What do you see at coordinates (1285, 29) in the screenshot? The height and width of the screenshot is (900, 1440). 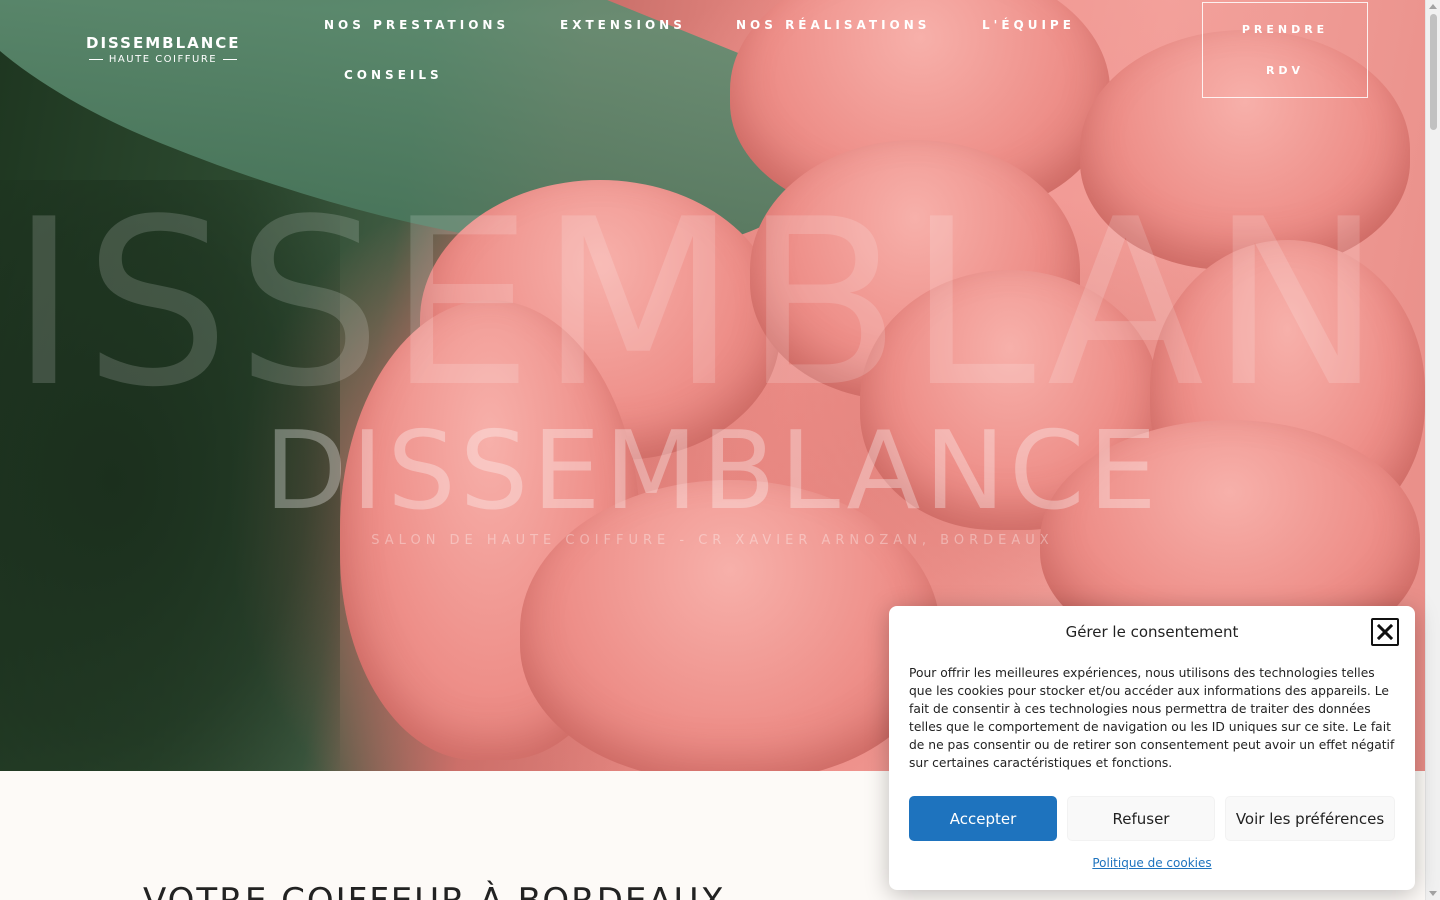 I see `book-appointment-label-line1: PRENDRE` at bounding box center [1285, 29].